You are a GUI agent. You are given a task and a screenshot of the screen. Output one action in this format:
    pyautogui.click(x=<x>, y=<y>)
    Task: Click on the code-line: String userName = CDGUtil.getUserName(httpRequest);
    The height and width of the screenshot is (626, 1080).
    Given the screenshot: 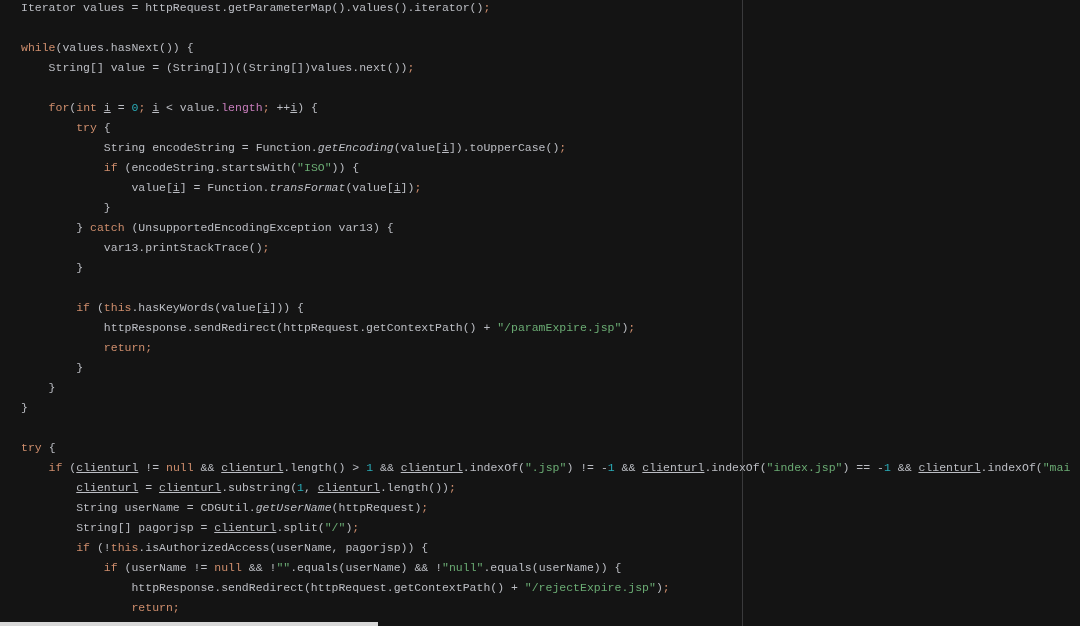 What is the action you would take?
    pyautogui.click(x=252, y=508)
    